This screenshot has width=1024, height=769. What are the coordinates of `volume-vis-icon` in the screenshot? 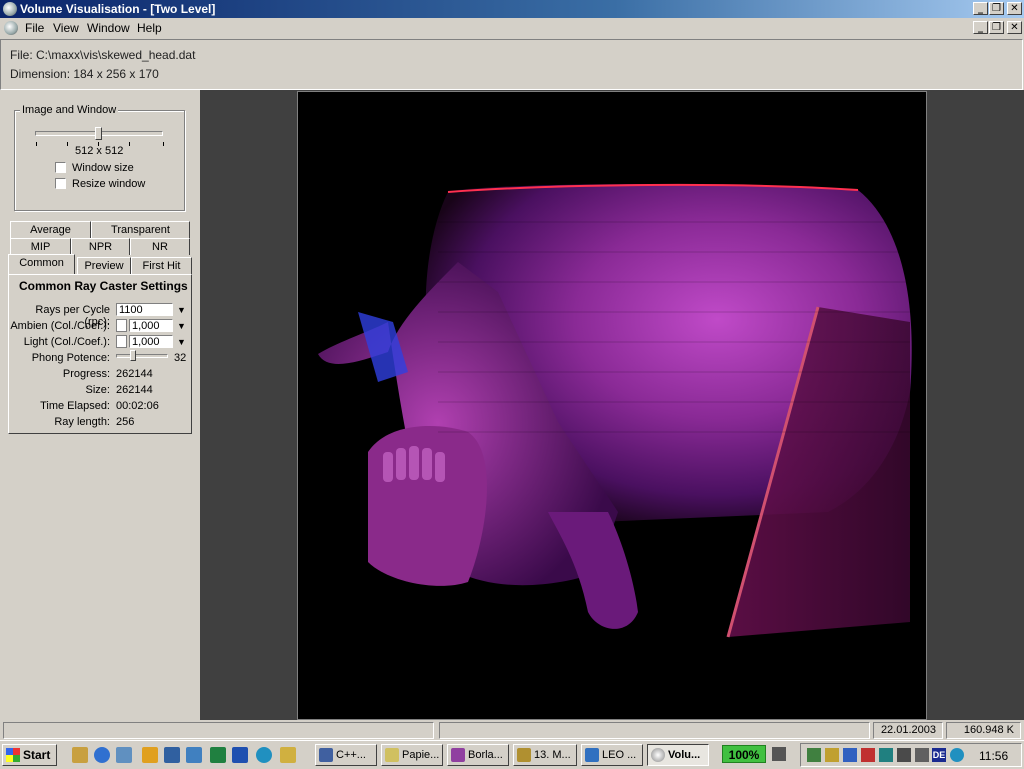 It's located at (658, 755).